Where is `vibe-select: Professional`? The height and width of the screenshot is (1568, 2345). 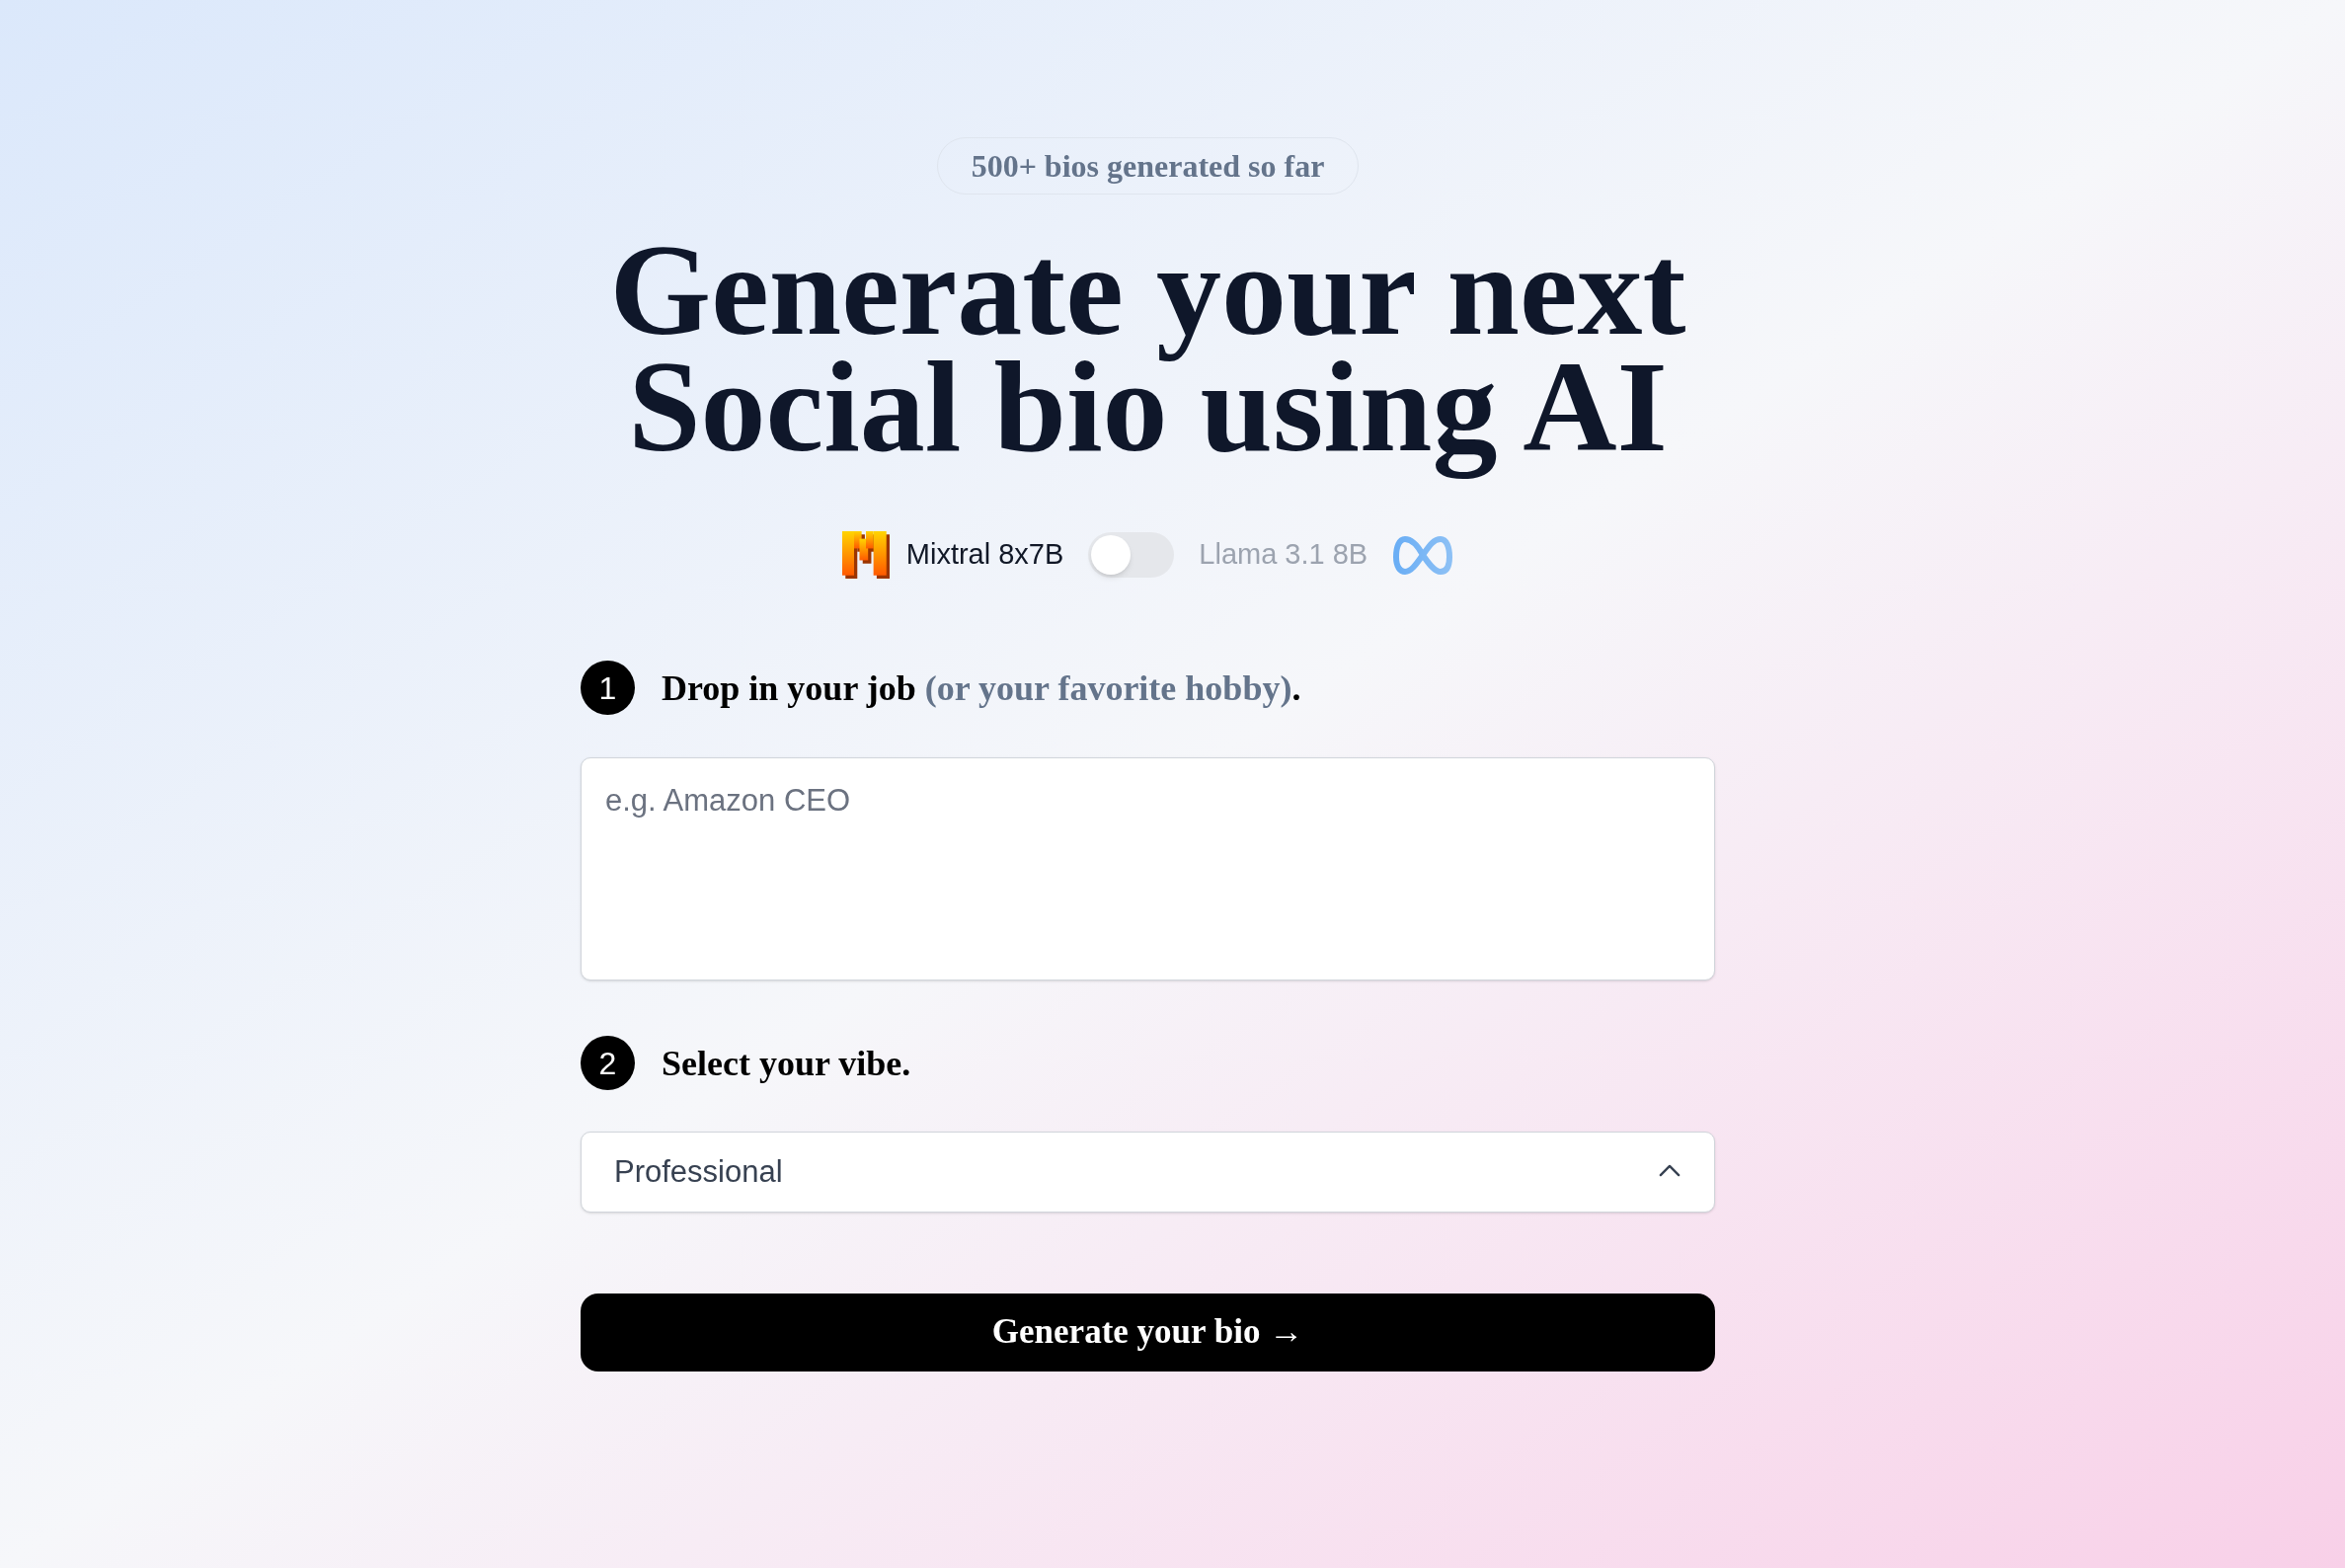
vibe-select: Professional is located at coordinates (1148, 1172).